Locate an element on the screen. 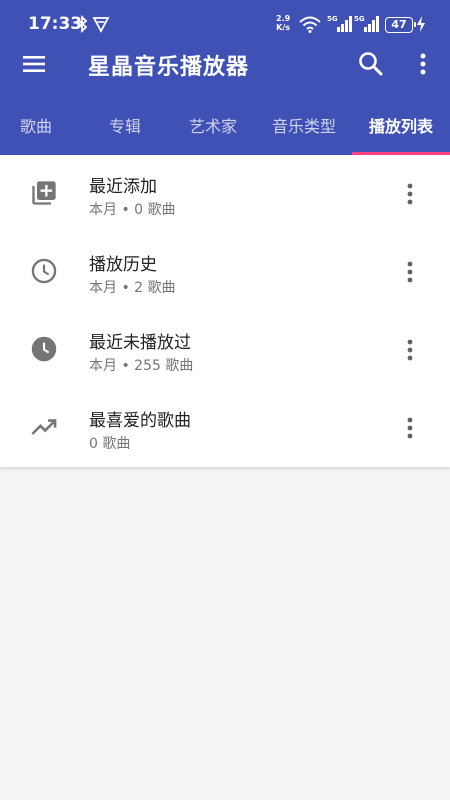 Image resolution: width=450 pixels, height=800 pixels. tab-bar: 歌曲 专辑 艺术家 音乐类型 播放列表 is located at coordinates (225, 130).